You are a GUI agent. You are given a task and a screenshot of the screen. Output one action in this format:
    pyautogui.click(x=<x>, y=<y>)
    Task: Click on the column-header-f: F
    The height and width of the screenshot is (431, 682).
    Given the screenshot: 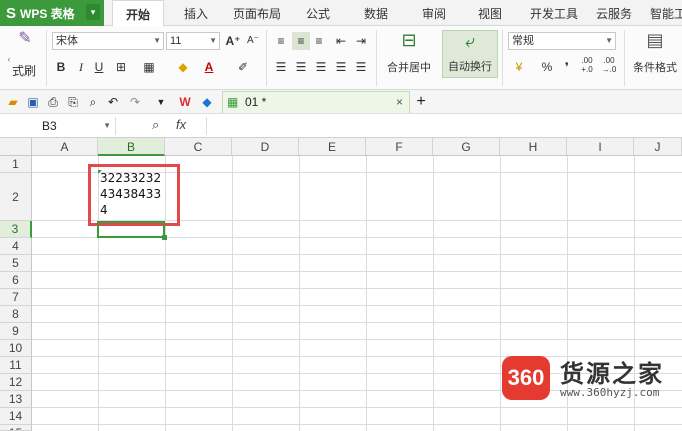 What is the action you would take?
    pyautogui.click(x=399, y=147)
    